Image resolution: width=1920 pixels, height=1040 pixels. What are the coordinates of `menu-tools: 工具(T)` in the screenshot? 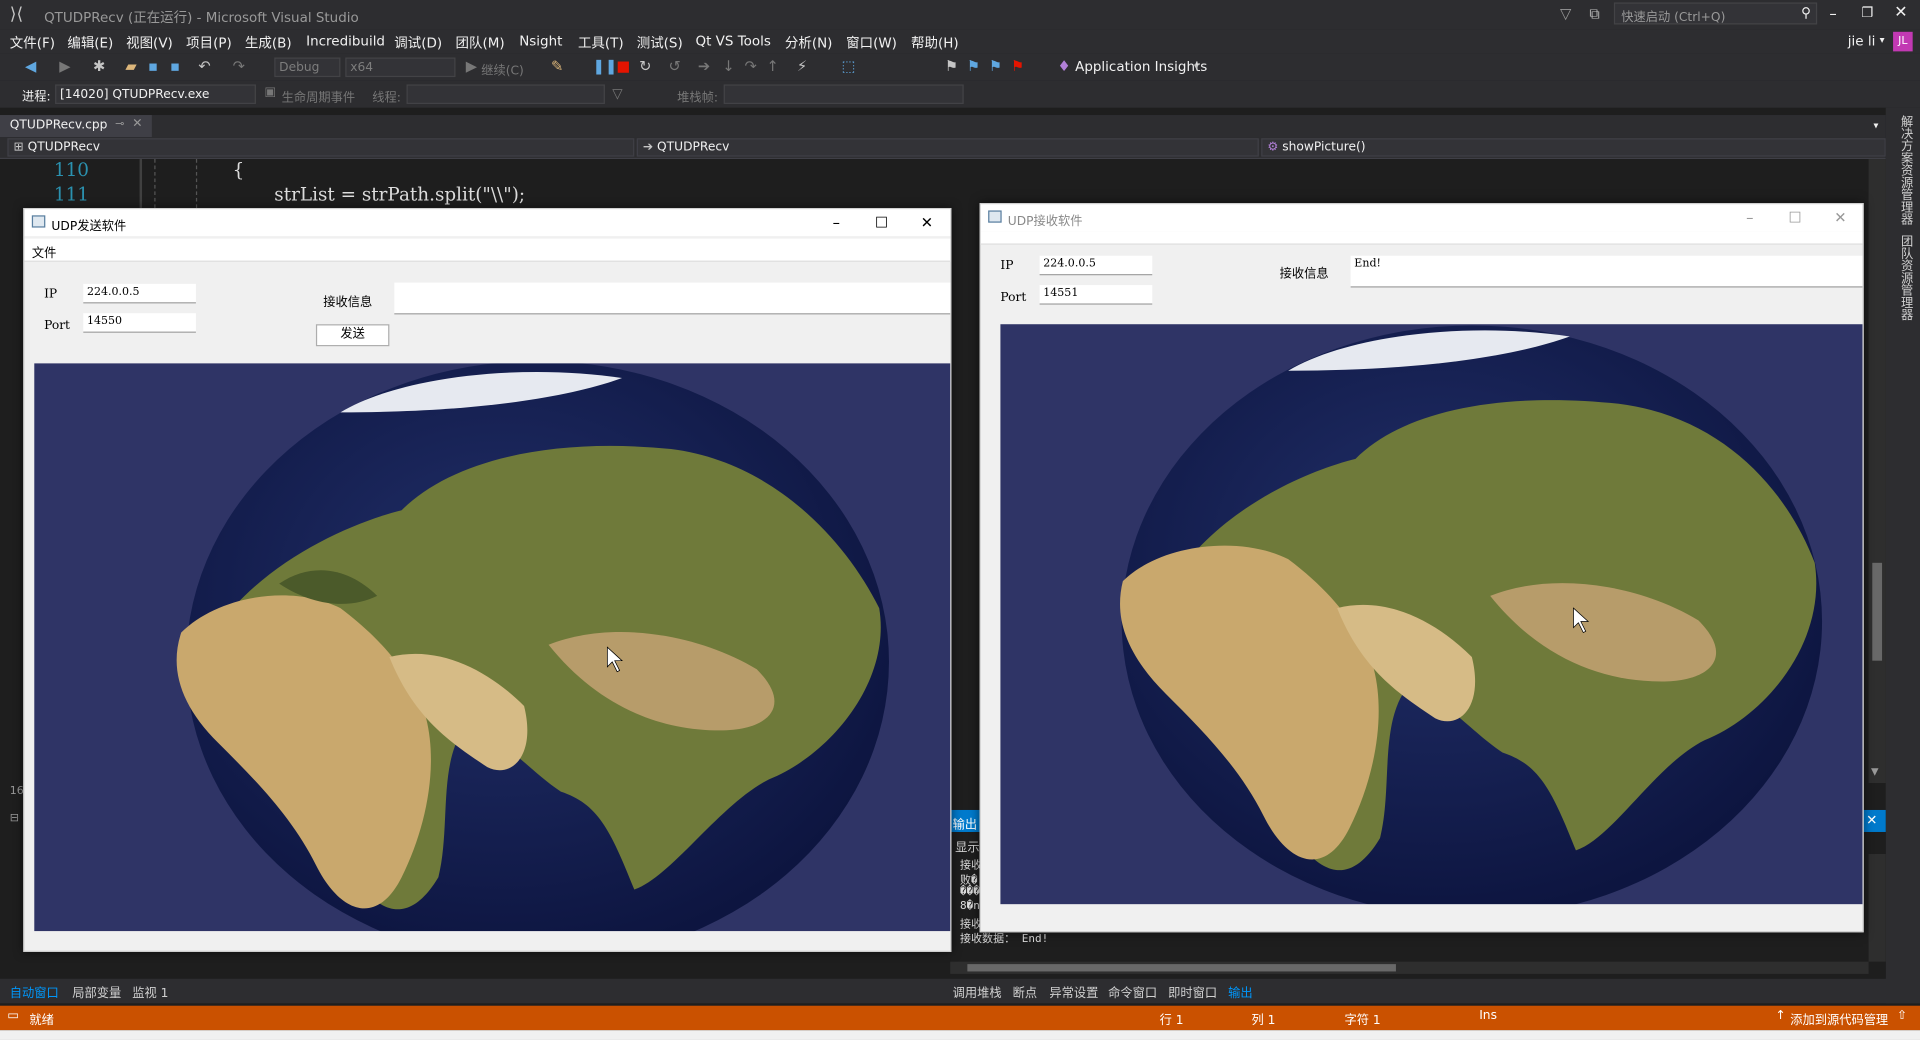 It's located at (601, 43).